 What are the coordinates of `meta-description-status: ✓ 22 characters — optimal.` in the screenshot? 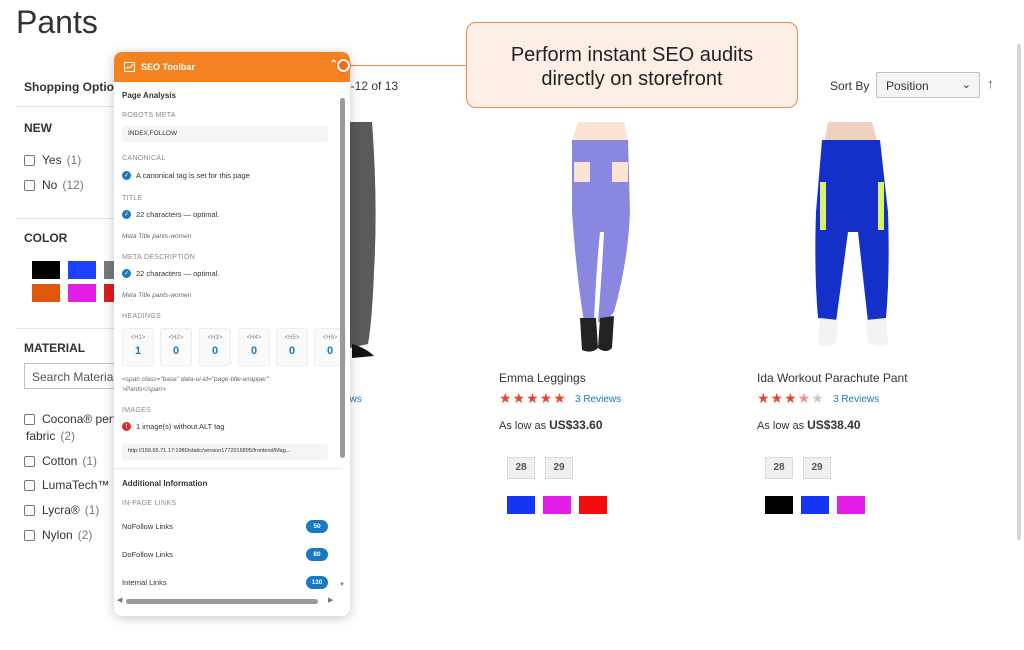 It's located at (171, 273).